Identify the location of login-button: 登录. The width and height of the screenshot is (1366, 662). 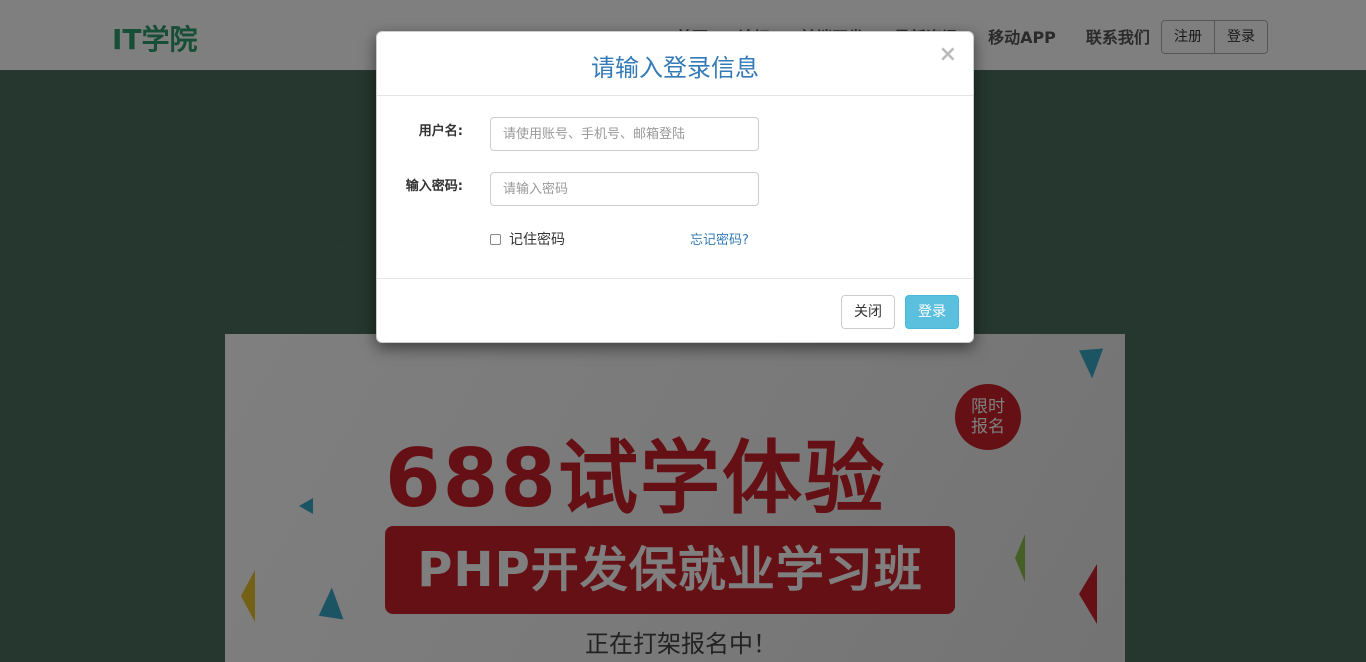
(932, 312).